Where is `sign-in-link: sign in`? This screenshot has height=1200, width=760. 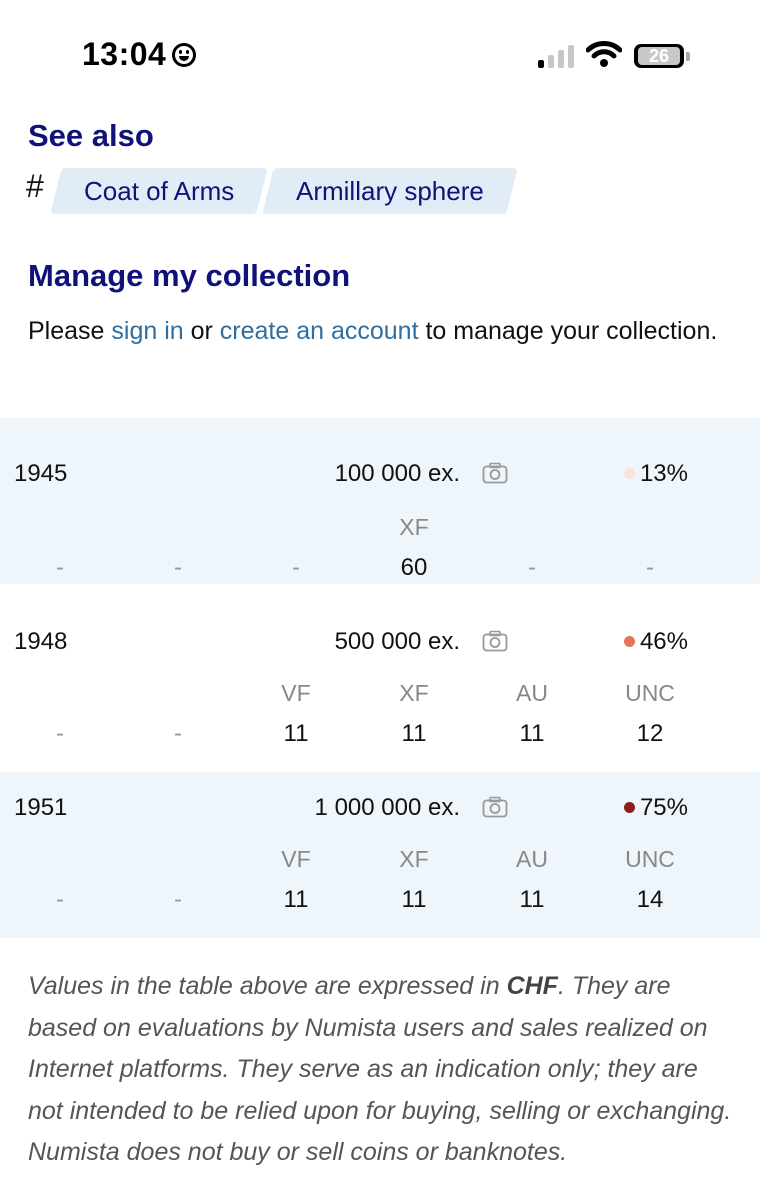
sign-in-link: sign in is located at coordinates (147, 331).